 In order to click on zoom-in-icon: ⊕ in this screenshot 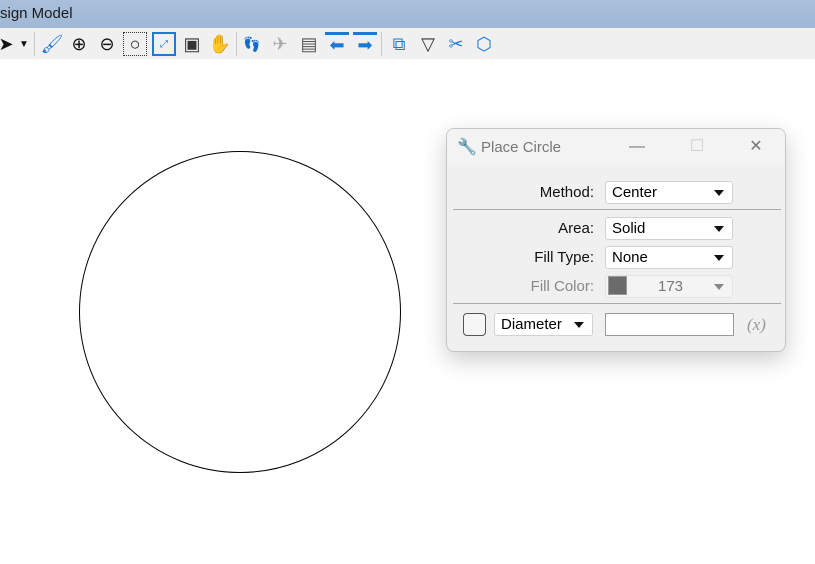, I will do `click(79, 44)`.